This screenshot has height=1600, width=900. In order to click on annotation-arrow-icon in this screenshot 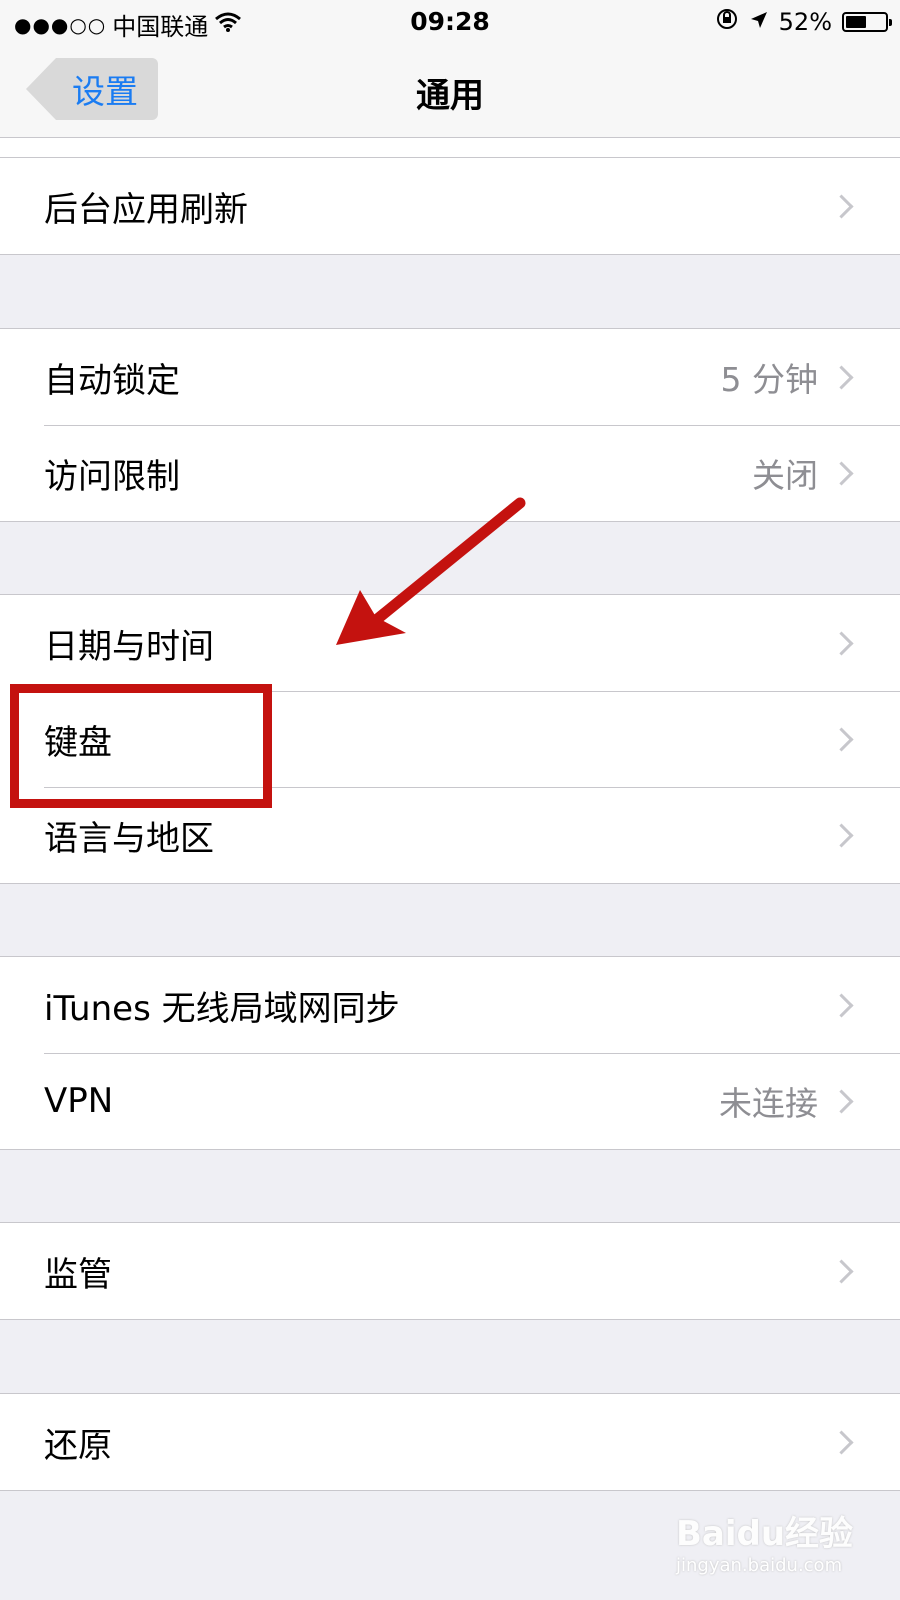, I will do `click(431, 571)`.